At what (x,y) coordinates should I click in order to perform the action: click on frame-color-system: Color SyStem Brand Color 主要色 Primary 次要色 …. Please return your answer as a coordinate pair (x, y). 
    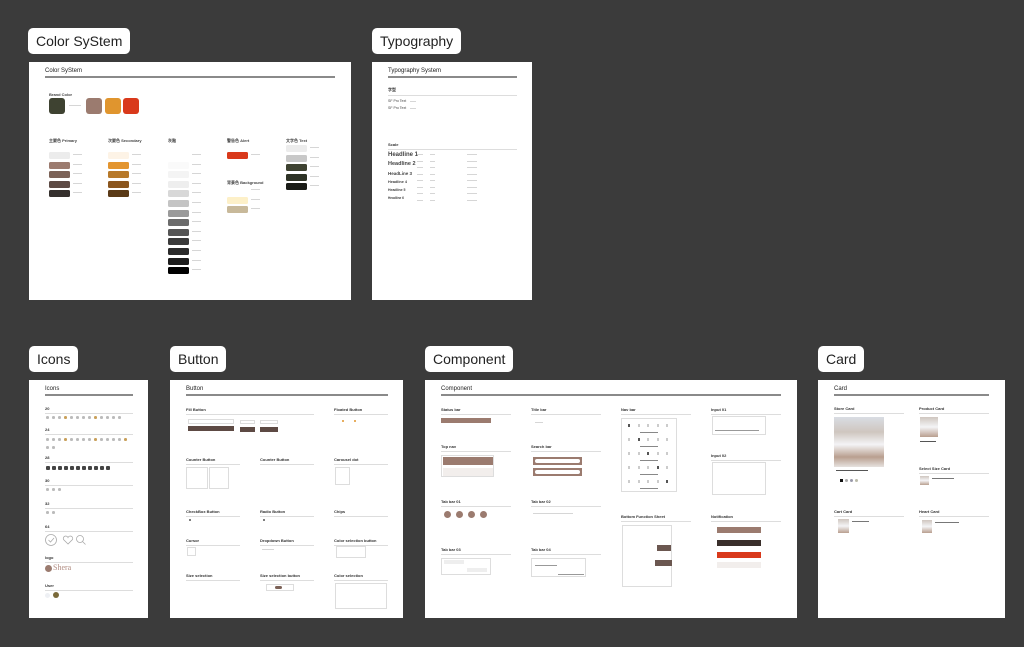
    Looking at the image, I should click on (190, 181).